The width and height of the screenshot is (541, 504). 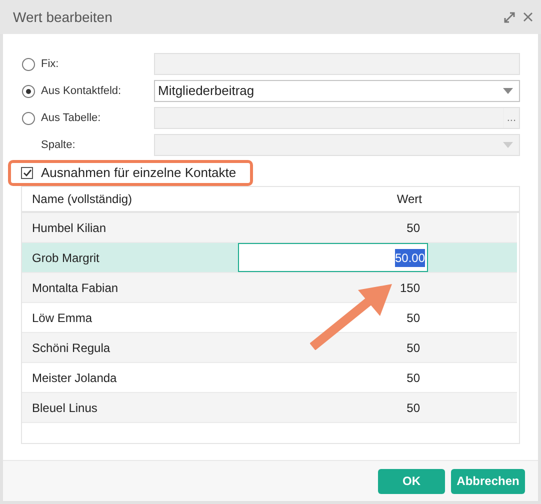 What do you see at coordinates (58, 145) in the screenshot?
I see `field-label: Spalte:` at bounding box center [58, 145].